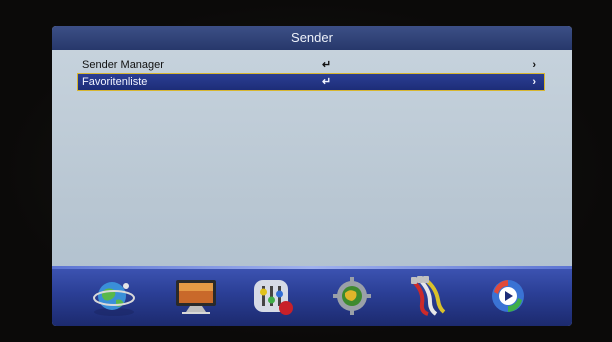 The image size is (612, 342). I want to click on menu-item-label: Favoritenliste, so click(115, 82).